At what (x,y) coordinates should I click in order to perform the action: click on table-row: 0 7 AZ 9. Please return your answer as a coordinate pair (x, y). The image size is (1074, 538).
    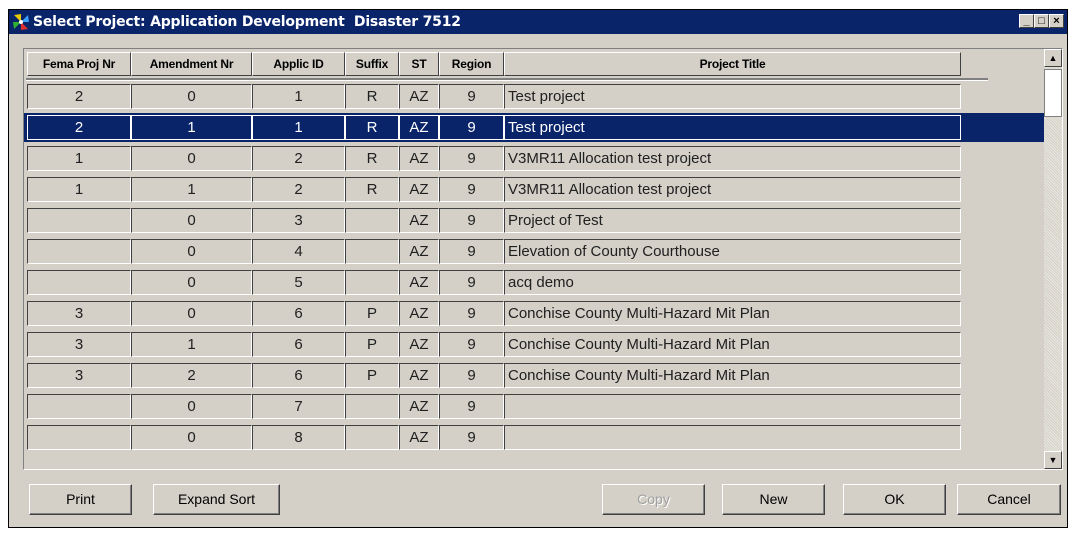
    Looking at the image, I should click on (535, 406).